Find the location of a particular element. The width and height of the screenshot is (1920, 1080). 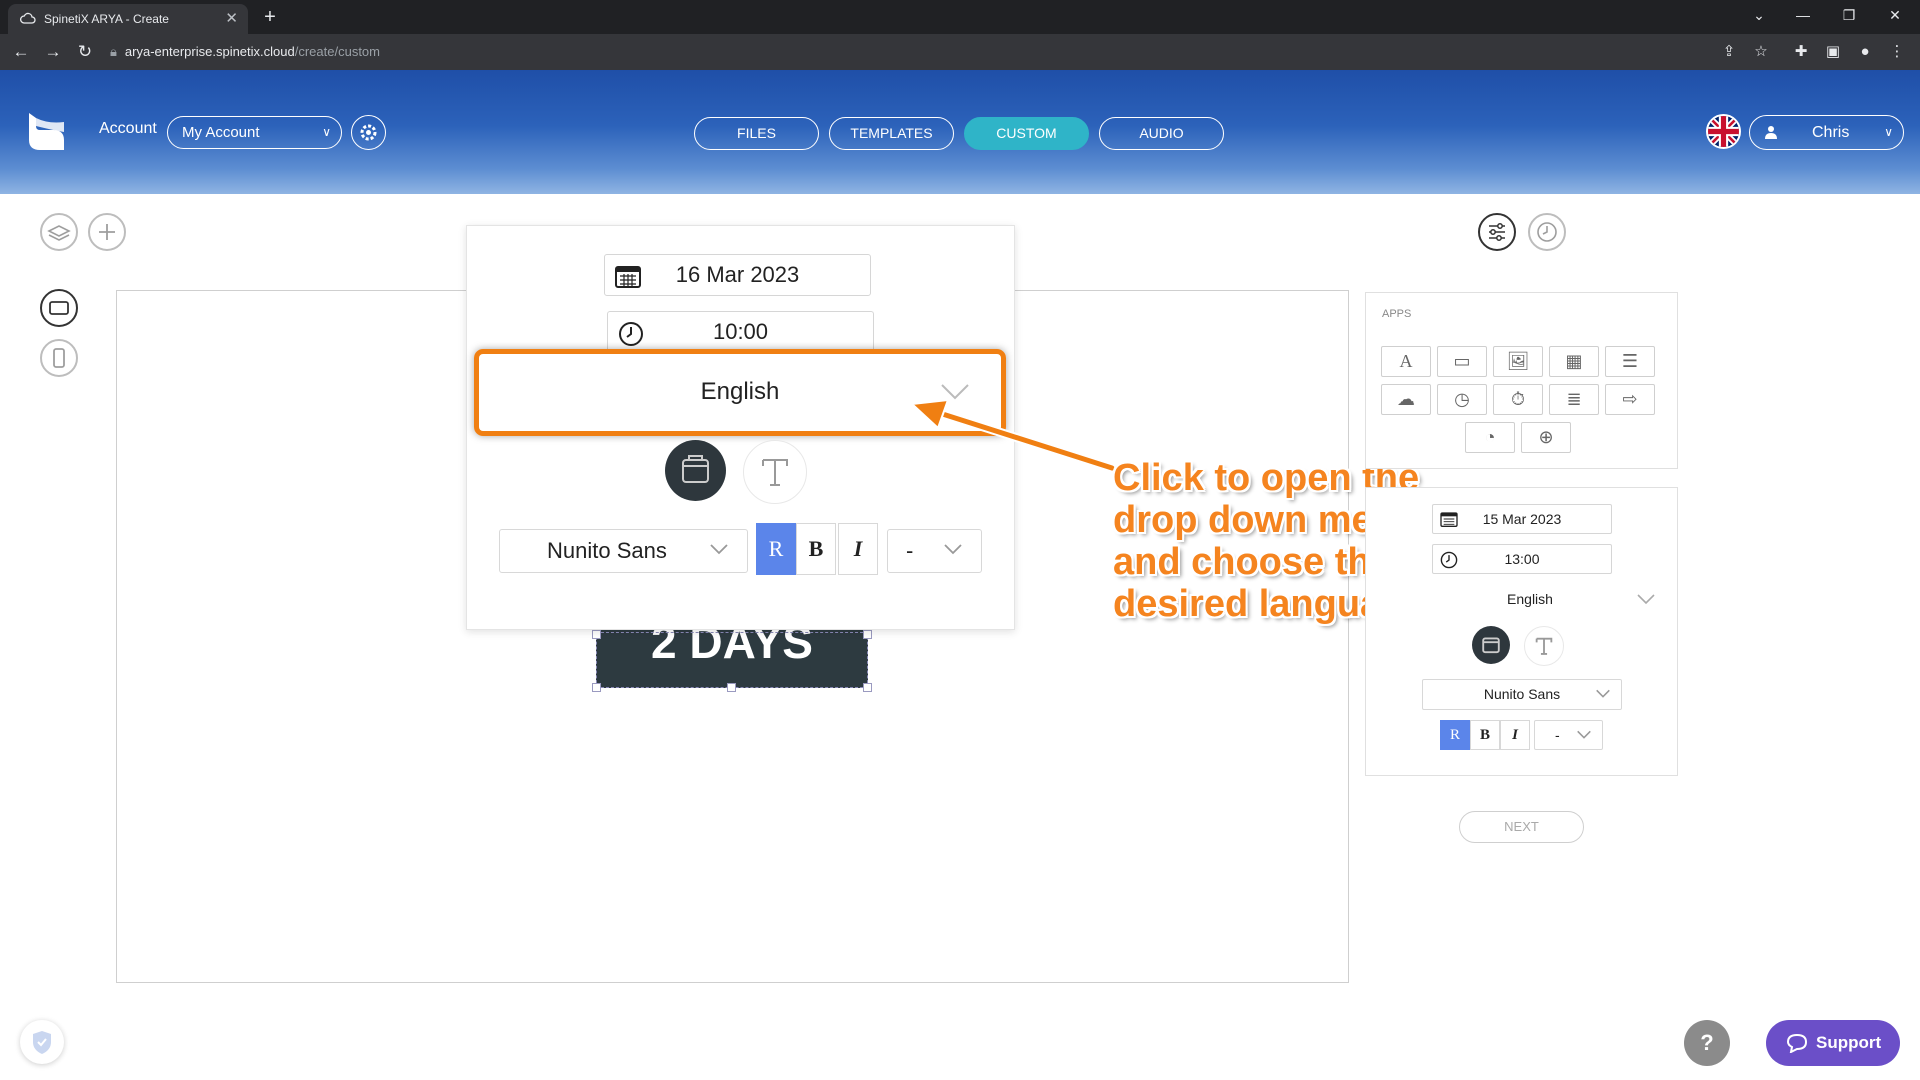

table-app-icon: ☰ is located at coordinates (1630, 361).